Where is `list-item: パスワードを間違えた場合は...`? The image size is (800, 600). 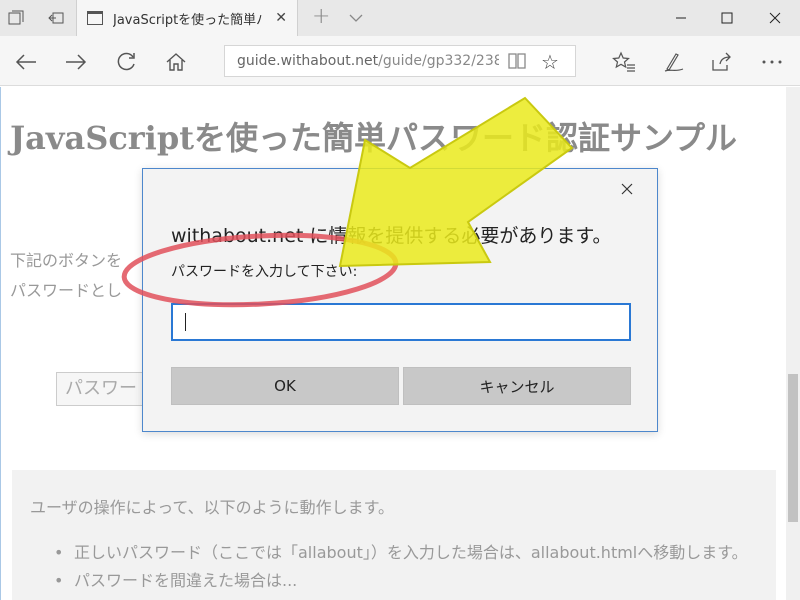
list-item: パスワードを間違えた場合は... is located at coordinates (404, 581).